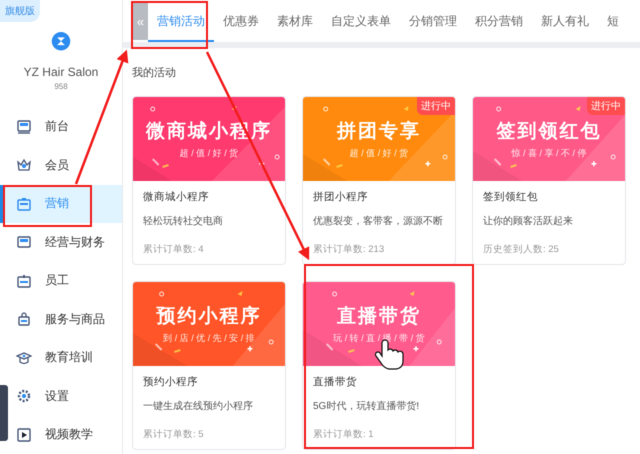 The height and width of the screenshot is (454, 640). What do you see at coordinates (379, 132) in the screenshot?
I see `banner-title: 拼团专享` at bounding box center [379, 132].